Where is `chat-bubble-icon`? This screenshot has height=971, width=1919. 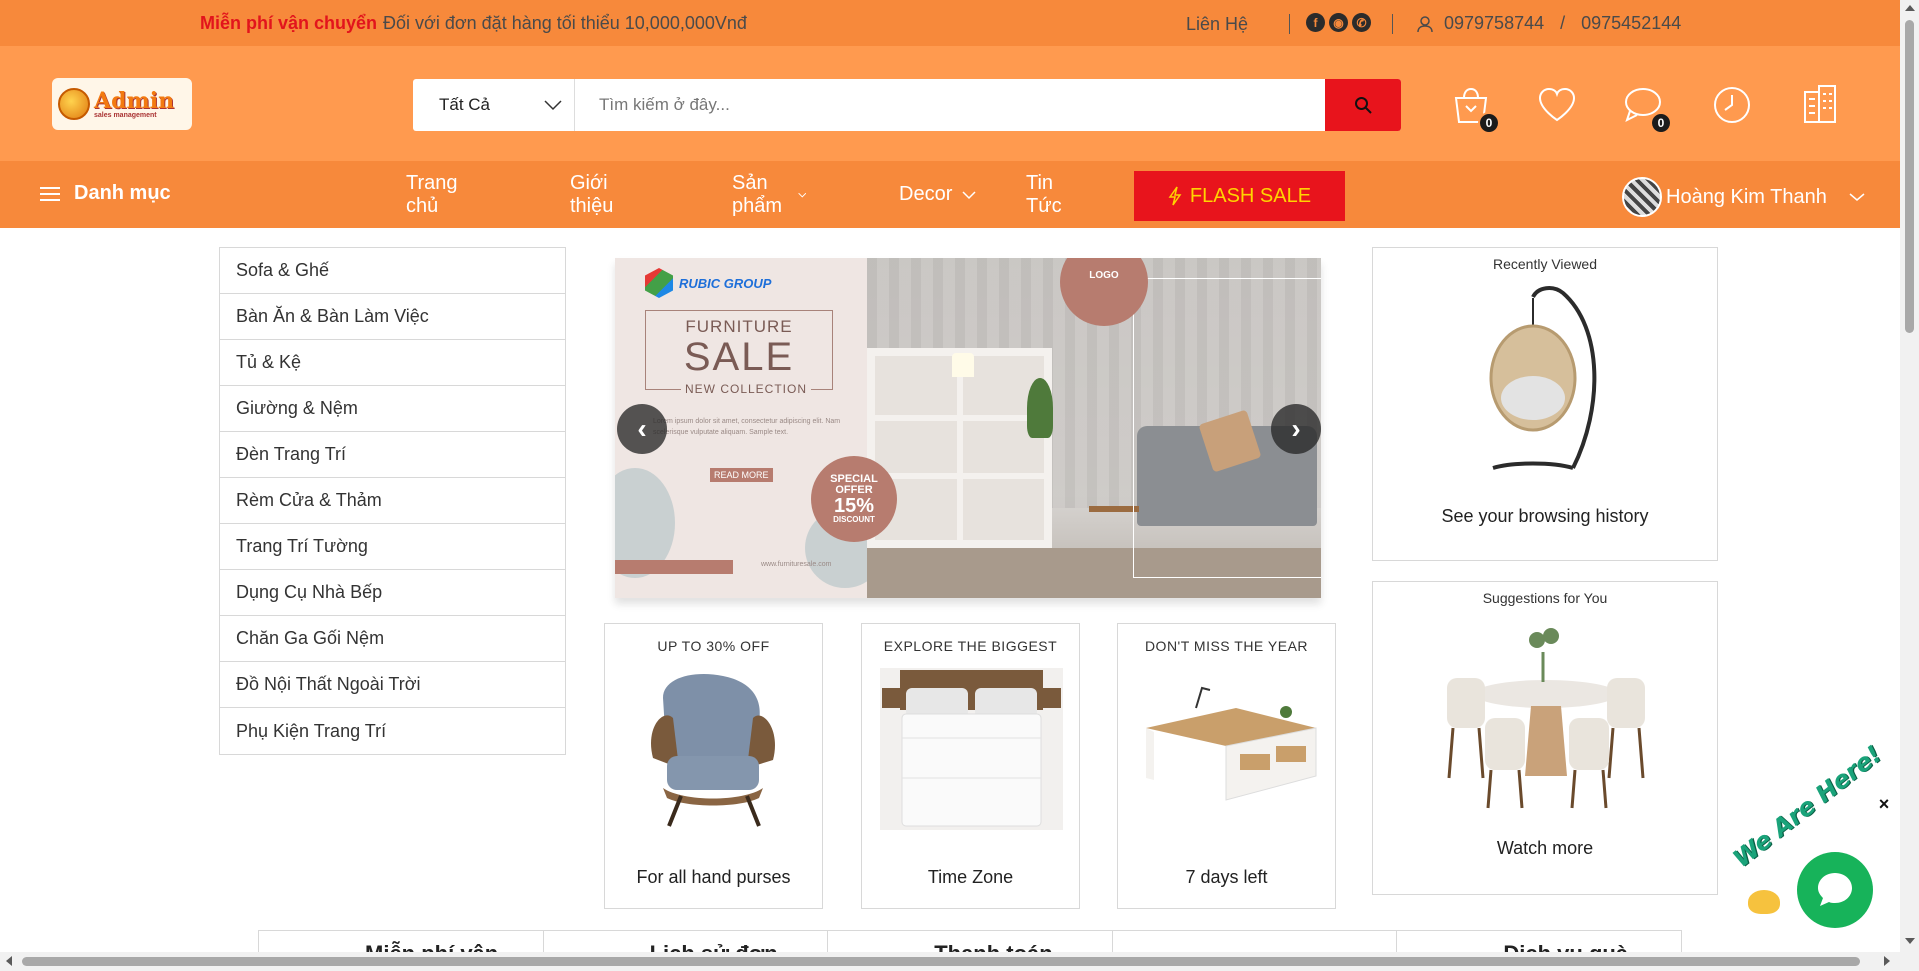
chat-bubble-icon is located at coordinates (1835, 889).